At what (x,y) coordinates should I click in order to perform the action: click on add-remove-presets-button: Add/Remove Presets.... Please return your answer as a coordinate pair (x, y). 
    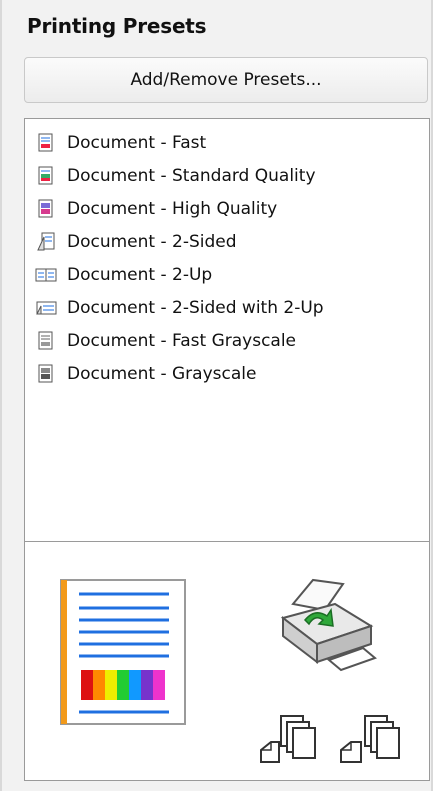
    Looking at the image, I should click on (226, 80).